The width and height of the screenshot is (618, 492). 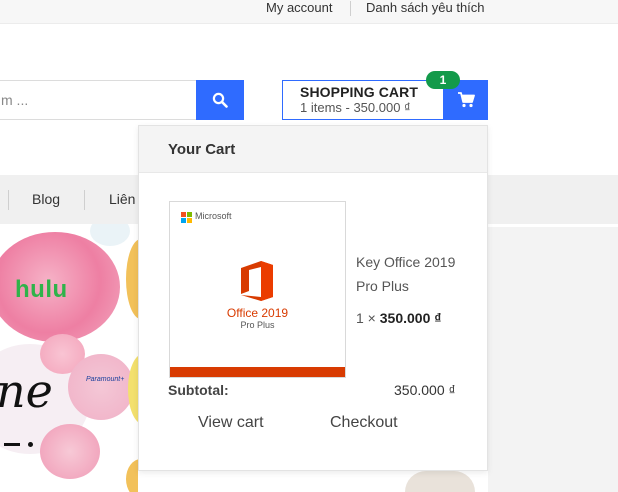 I want to click on shopping-cart-title: SHOPPING CART, so click(x=359, y=92).